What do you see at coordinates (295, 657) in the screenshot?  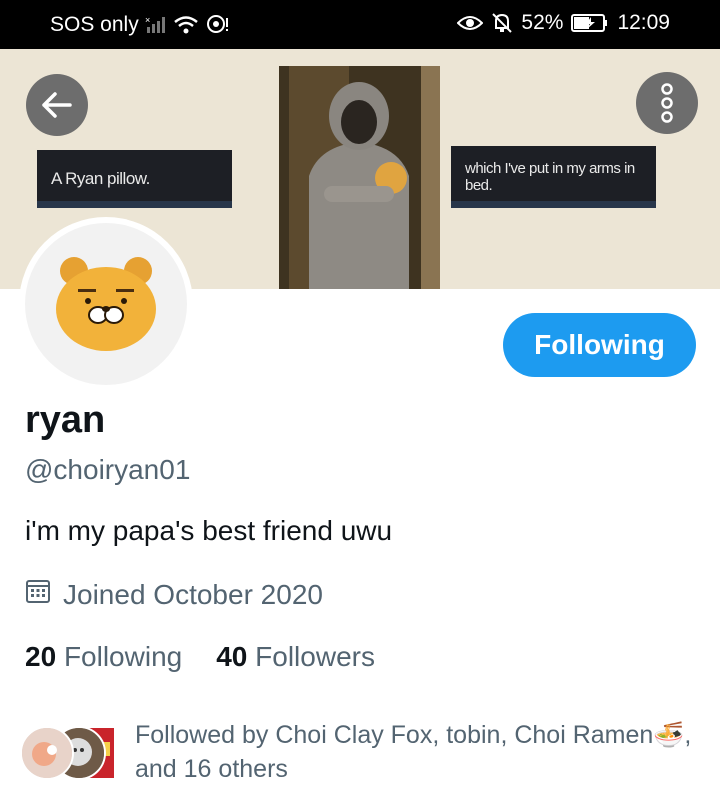 I see `followers-count-link: 40 Followers` at bounding box center [295, 657].